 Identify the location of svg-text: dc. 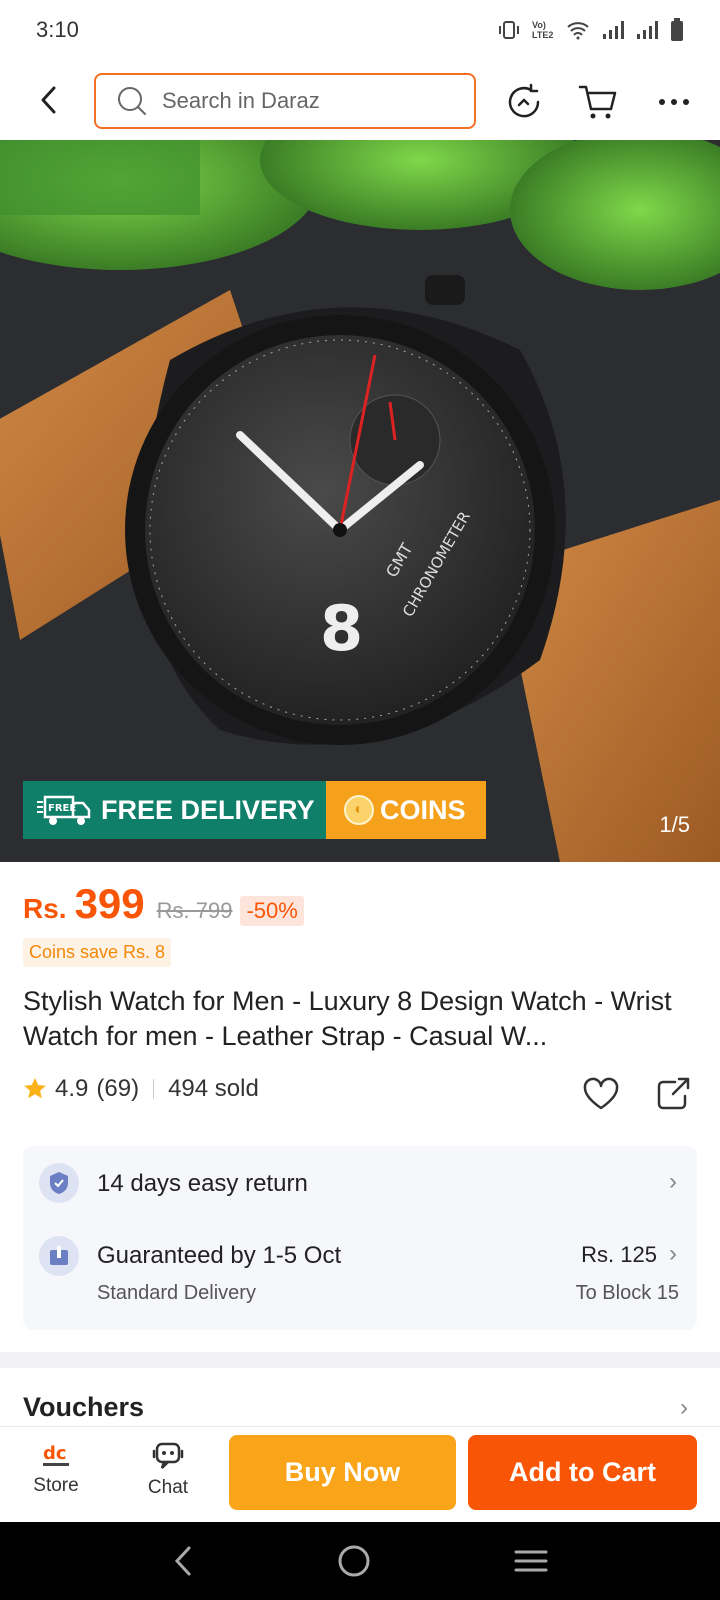
(55, 1453).